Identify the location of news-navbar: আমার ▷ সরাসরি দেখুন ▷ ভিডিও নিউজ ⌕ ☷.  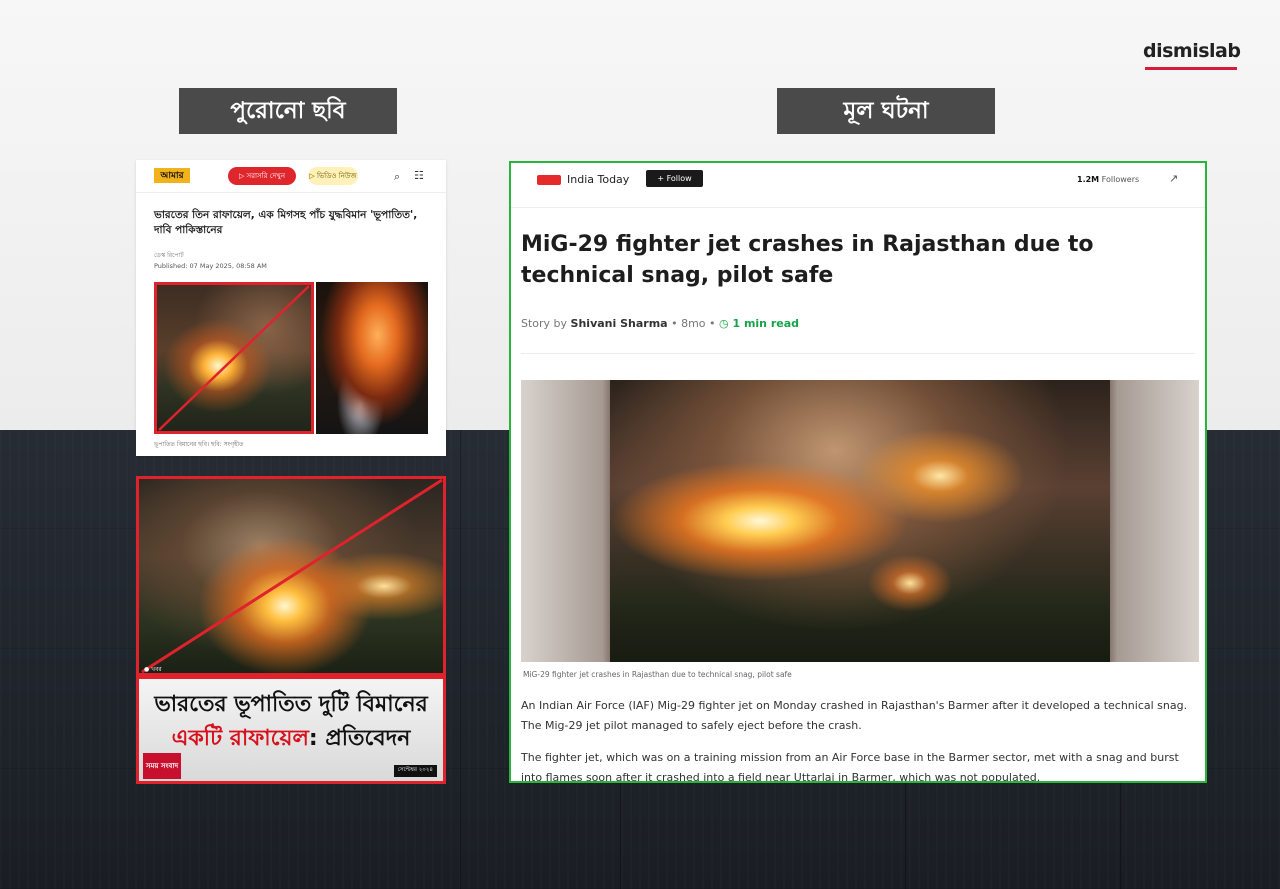
(291, 176).